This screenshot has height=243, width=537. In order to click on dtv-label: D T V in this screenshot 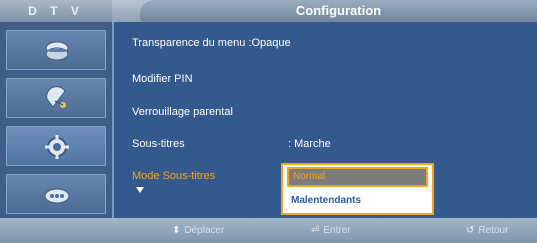, I will do `click(56, 11)`.